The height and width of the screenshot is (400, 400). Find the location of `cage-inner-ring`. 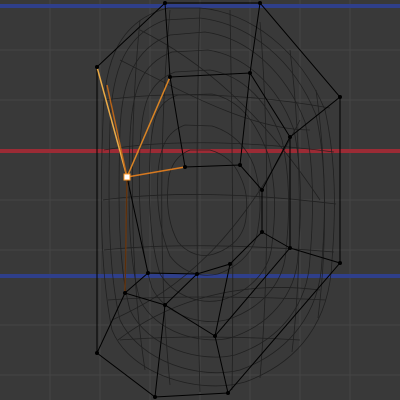

cage-inner-ring is located at coordinates (194, 219).